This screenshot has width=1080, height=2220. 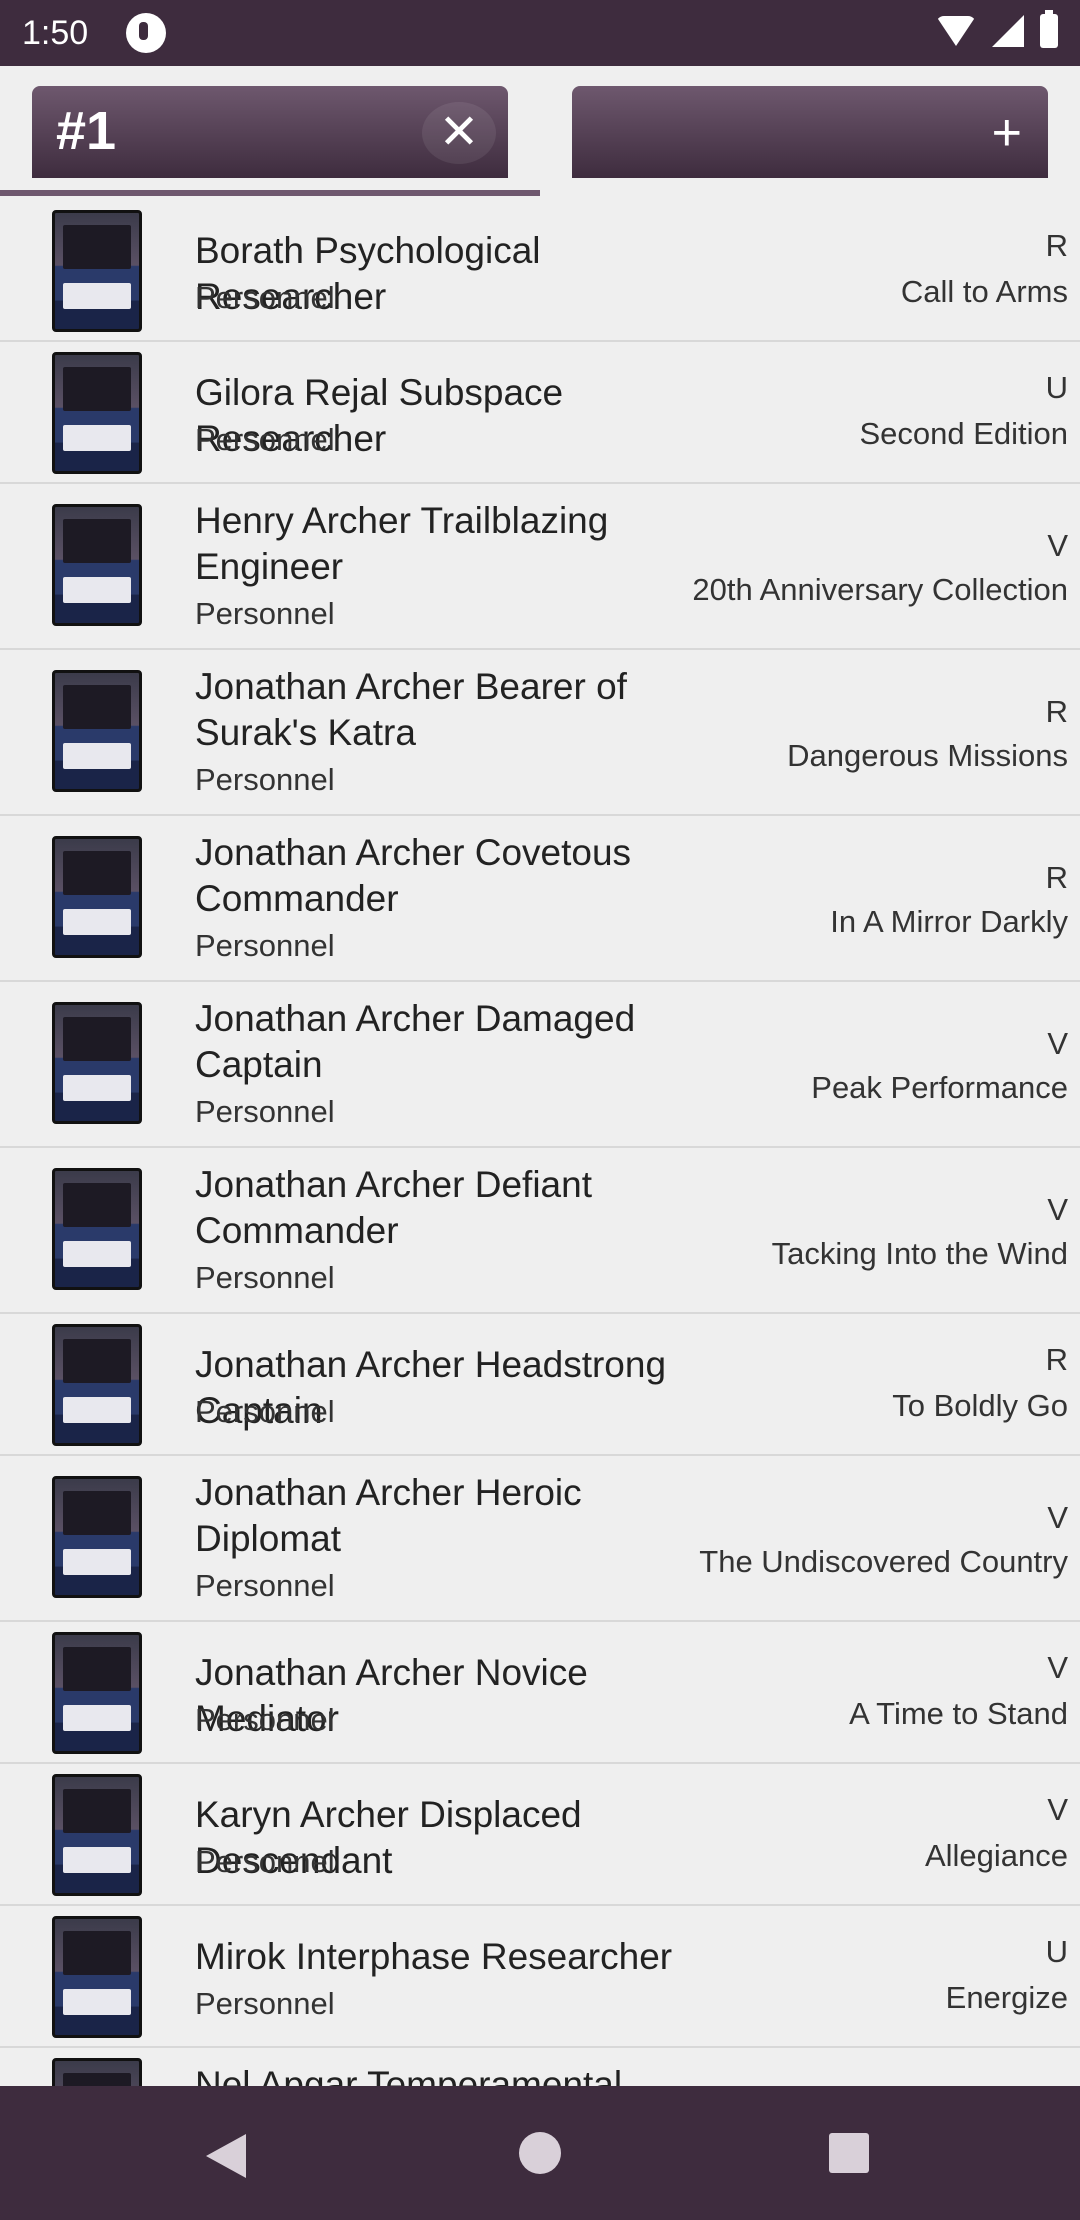 I want to click on card-set: To Boldly Go, so click(x=980, y=1405).